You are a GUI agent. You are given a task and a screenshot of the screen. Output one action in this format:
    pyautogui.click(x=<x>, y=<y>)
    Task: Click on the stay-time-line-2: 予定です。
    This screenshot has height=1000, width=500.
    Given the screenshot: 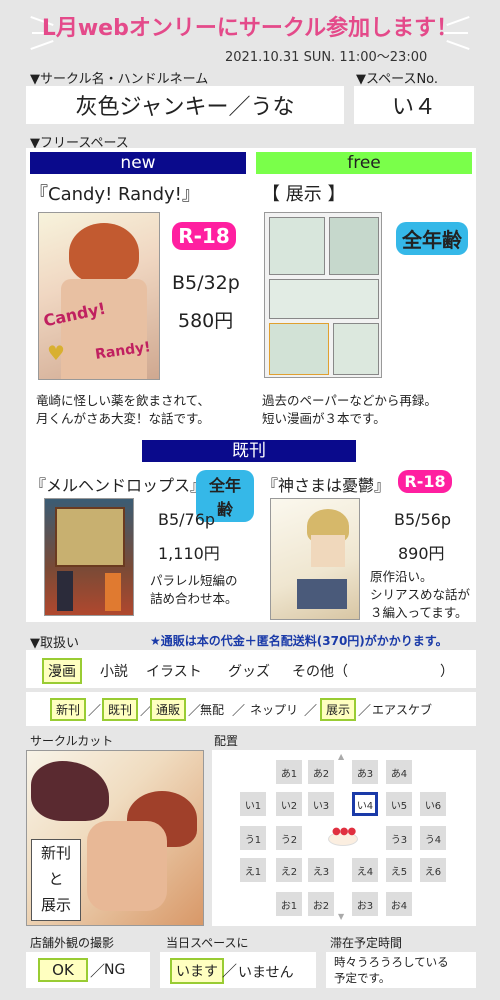 What is the action you would take?
    pyautogui.click(x=362, y=978)
    